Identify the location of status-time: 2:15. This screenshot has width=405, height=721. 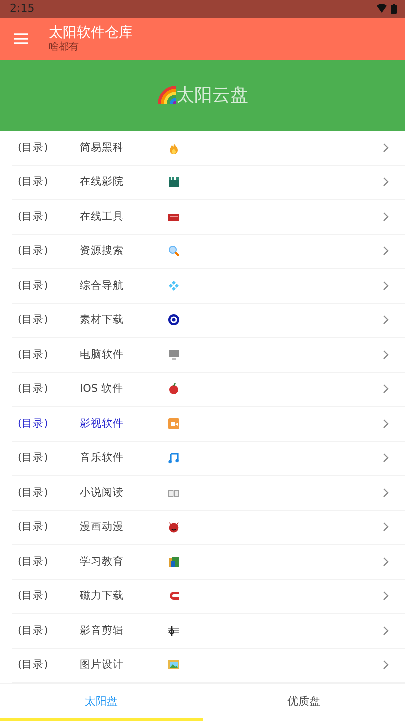
(22, 9).